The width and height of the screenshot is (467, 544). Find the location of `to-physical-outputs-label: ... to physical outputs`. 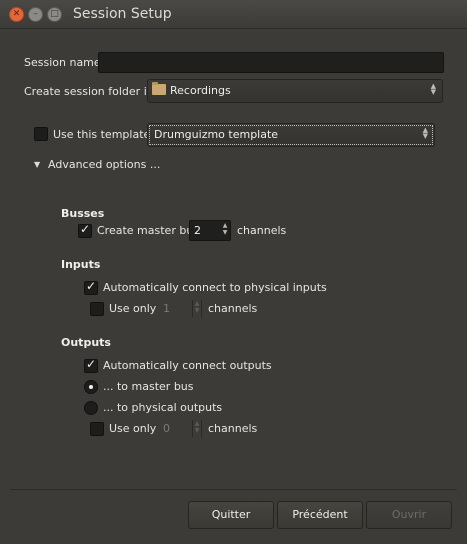

to-physical-outputs-label: ... to physical outputs is located at coordinates (163, 407).